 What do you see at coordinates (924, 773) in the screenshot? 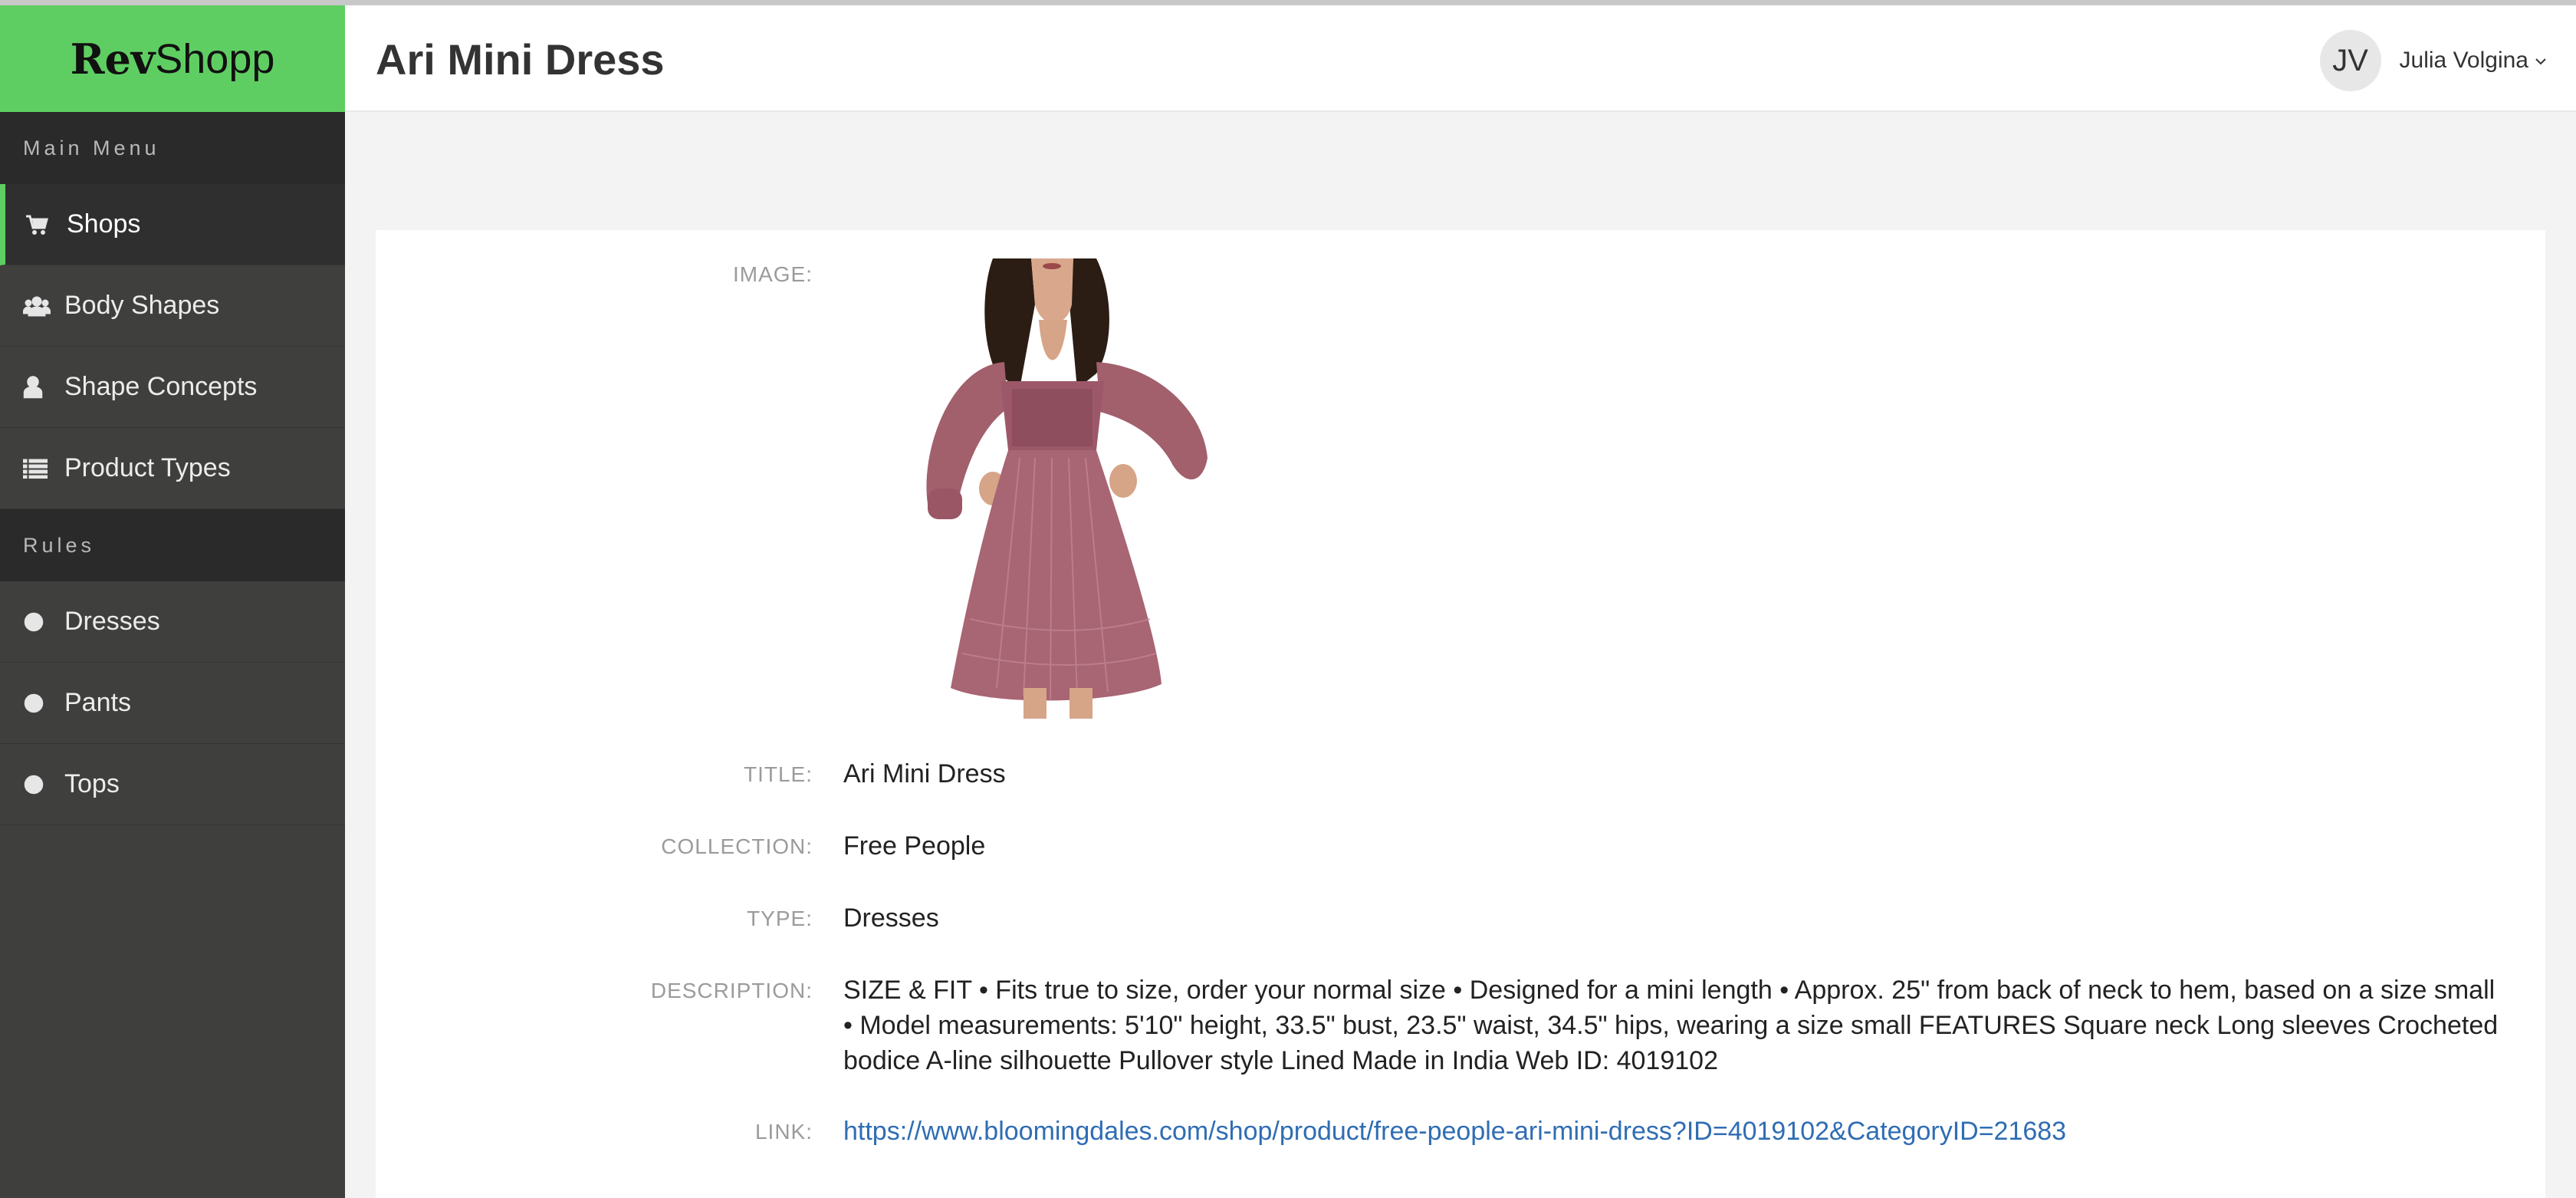
I see `title-value: Ari Mini Dress` at bounding box center [924, 773].